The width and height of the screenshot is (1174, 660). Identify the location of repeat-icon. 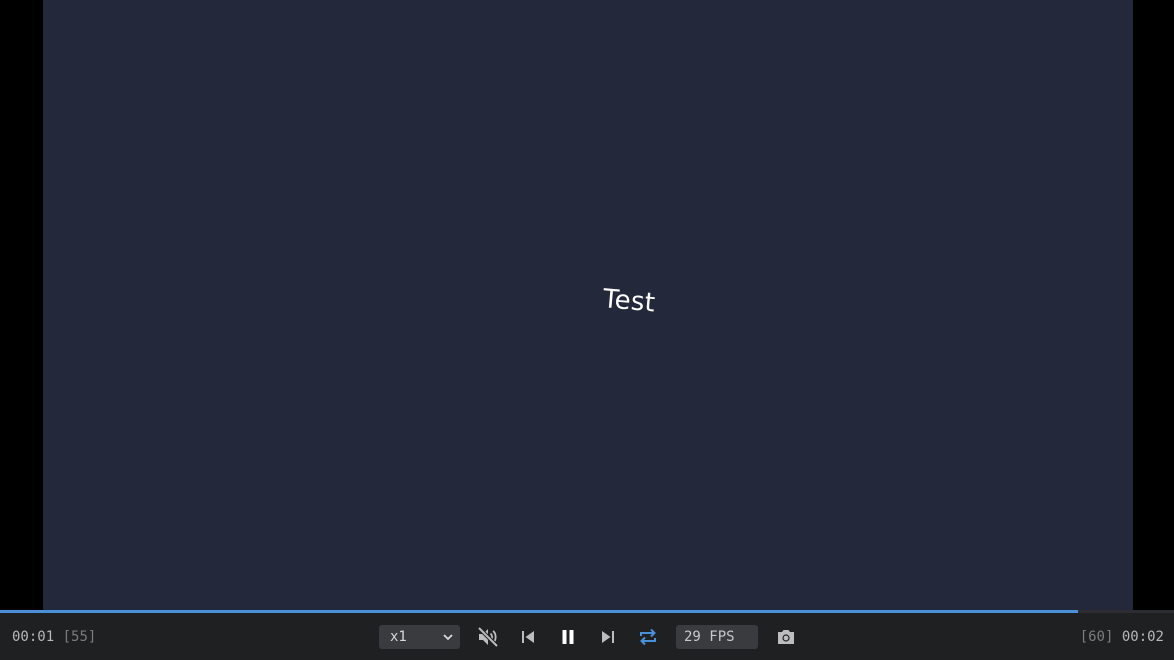
(648, 637).